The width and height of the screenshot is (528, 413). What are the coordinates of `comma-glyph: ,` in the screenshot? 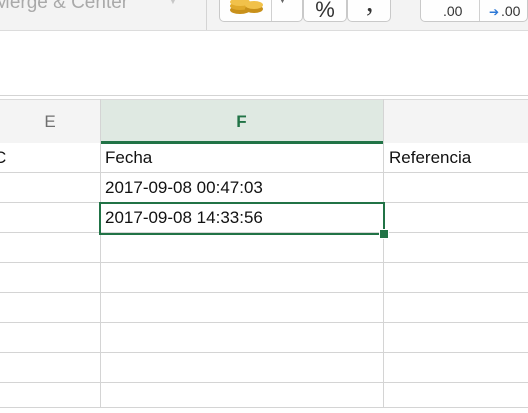 It's located at (370, 9).